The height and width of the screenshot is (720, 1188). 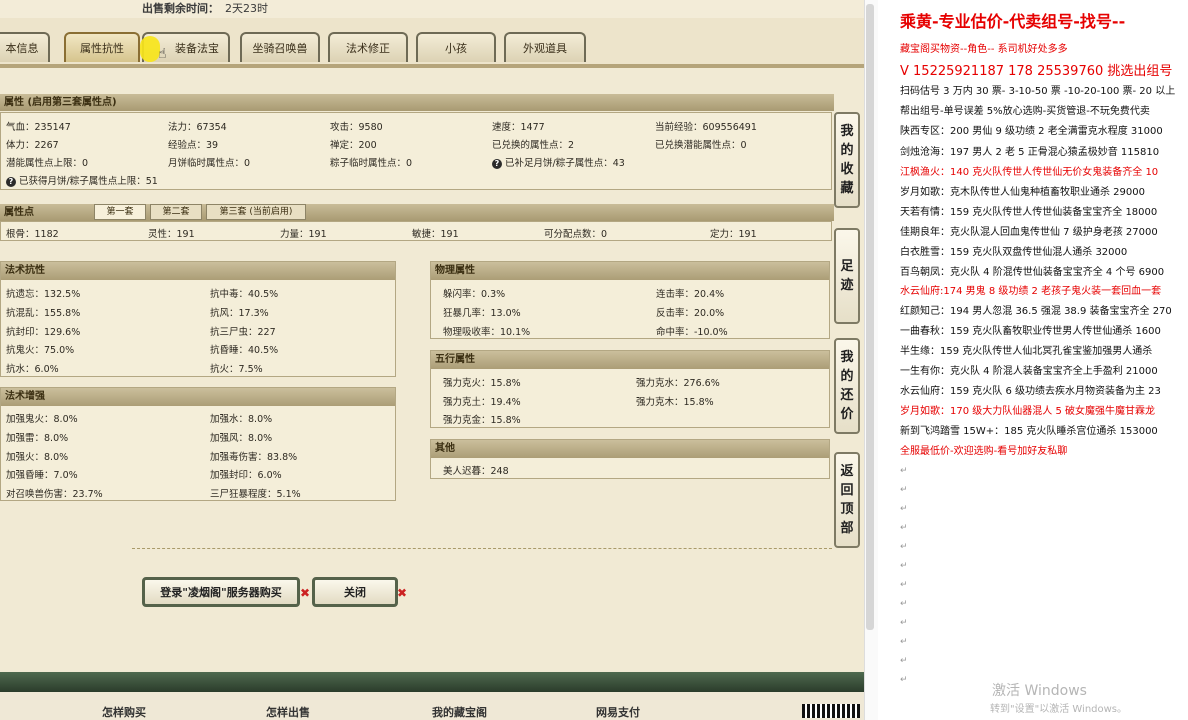 I want to click on wx-earth: 强力克土：19.4%, so click(x=482, y=402).